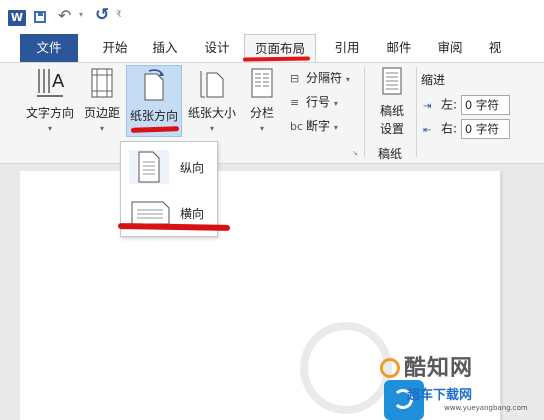 Image resolution: width=544 pixels, height=420 pixels. What do you see at coordinates (192, 168) in the screenshot?
I see `portrait-label: 纵向` at bounding box center [192, 168].